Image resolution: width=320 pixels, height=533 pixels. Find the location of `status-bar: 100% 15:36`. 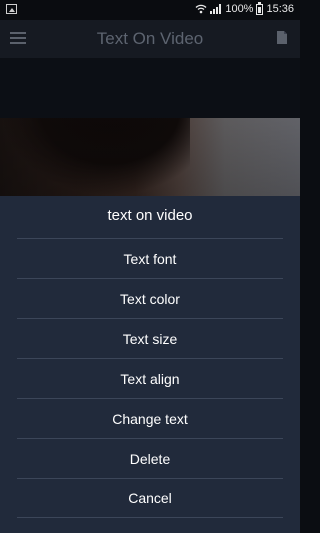

status-bar: 100% 15:36 is located at coordinates (150, 10).